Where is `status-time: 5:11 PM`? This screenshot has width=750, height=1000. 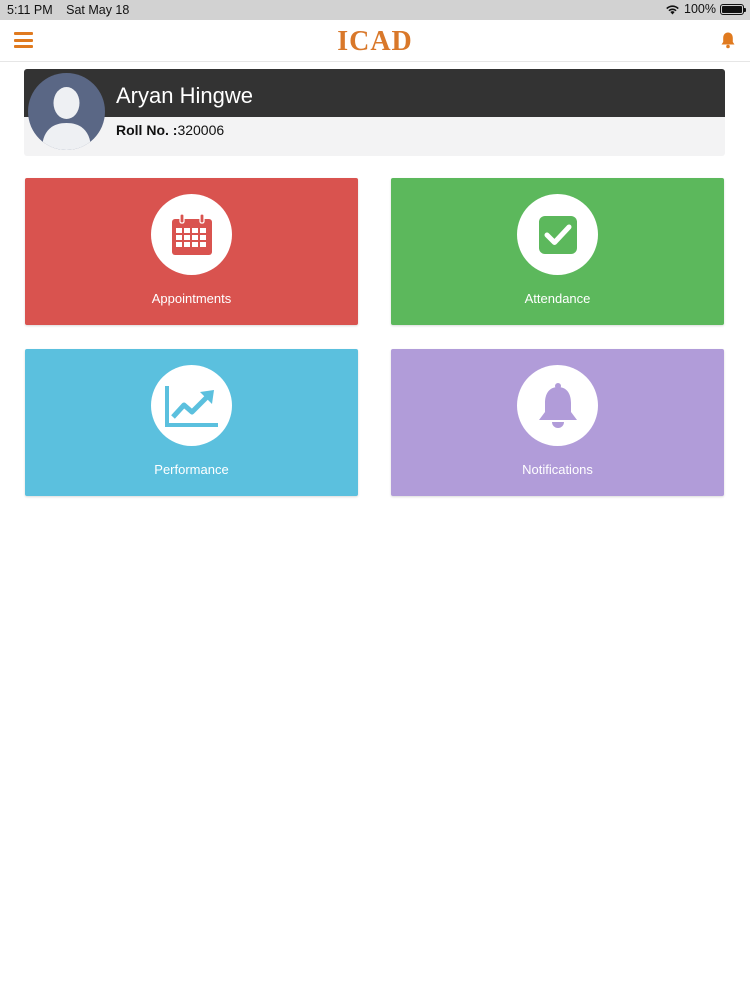 status-time: 5:11 PM is located at coordinates (30, 10).